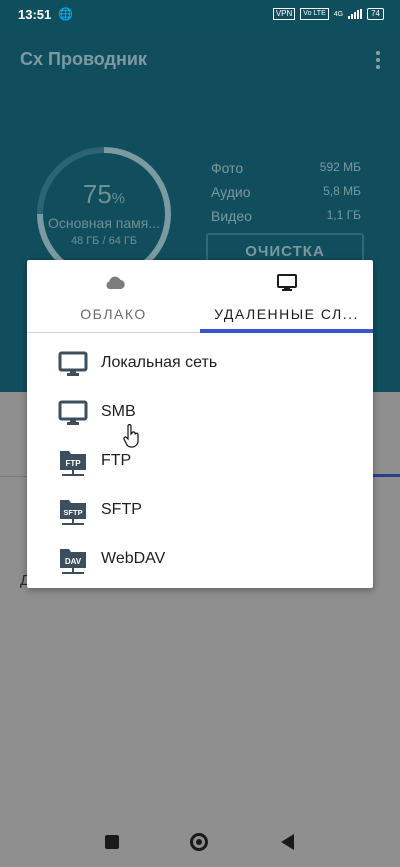 Image resolution: width=400 pixels, height=867 pixels. Describe the element at coordinates (286, 220) in the screenshot. I see `stat-row: Видео 1,1 ГБ` at that location.